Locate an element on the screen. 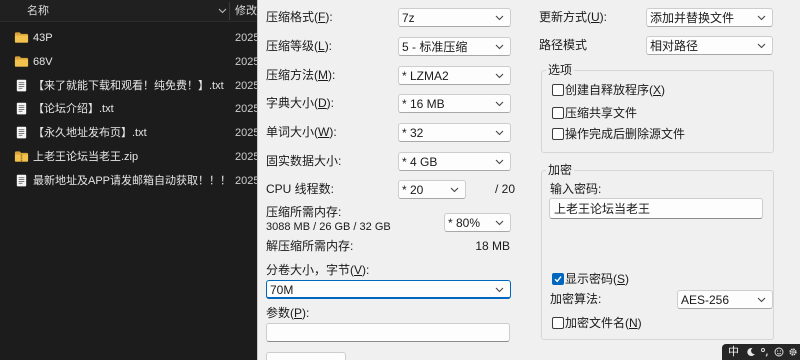 The image size is (800, 360). parameters-input is located at coordinates (388, 332).